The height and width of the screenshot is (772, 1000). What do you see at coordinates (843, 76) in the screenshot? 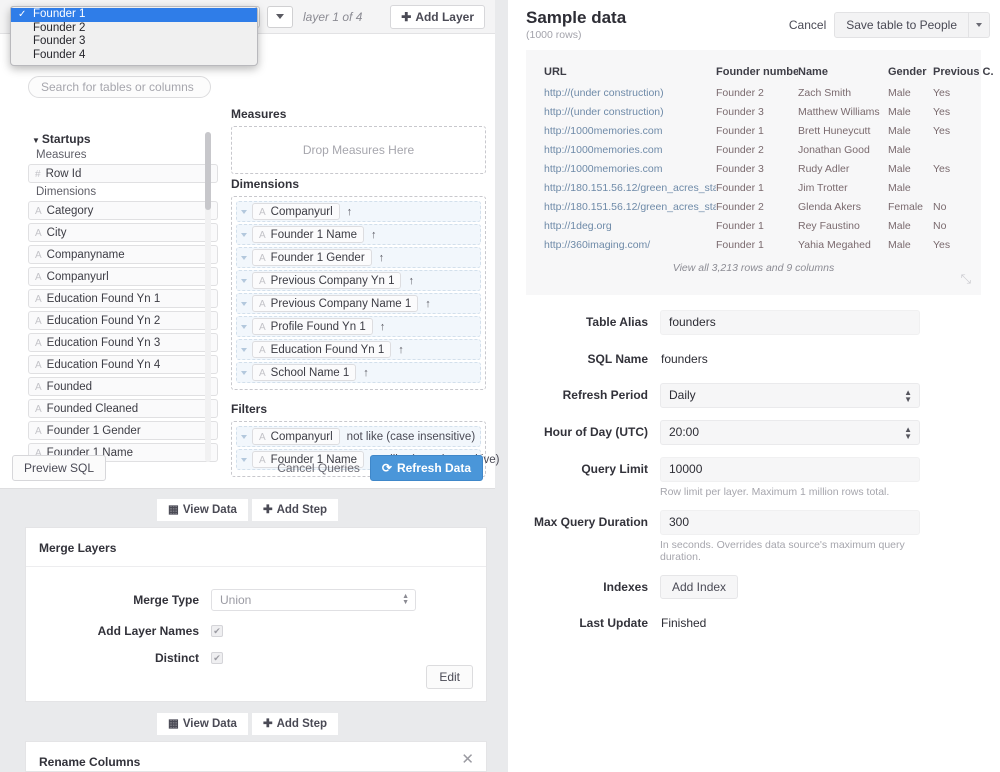
I see `table-column-header: Name` at bounding box center [843, 76].